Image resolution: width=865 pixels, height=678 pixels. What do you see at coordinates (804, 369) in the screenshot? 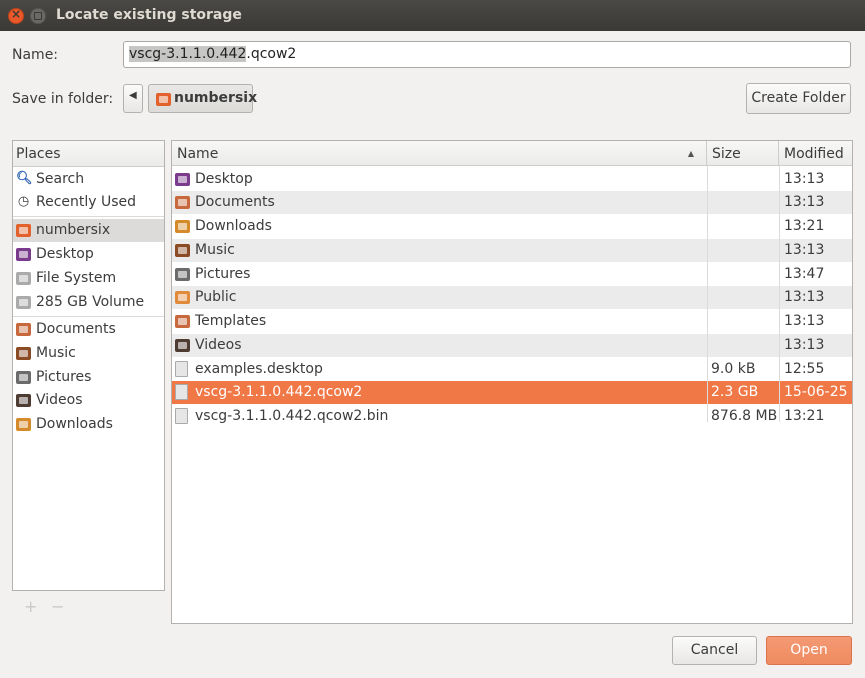
I see `file-modified: 12:55` at bounding box center [804, 369].